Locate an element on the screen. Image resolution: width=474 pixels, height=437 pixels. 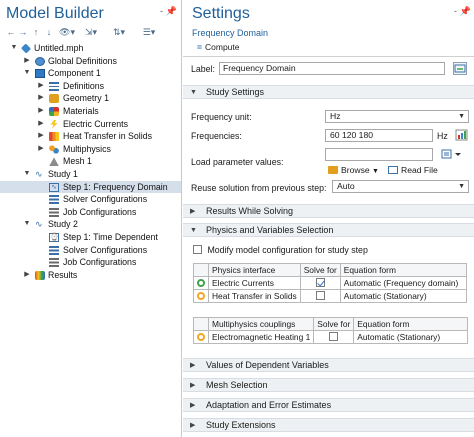
reuse-solution-select: Auto ▼ is located at coordinates (400, 186).